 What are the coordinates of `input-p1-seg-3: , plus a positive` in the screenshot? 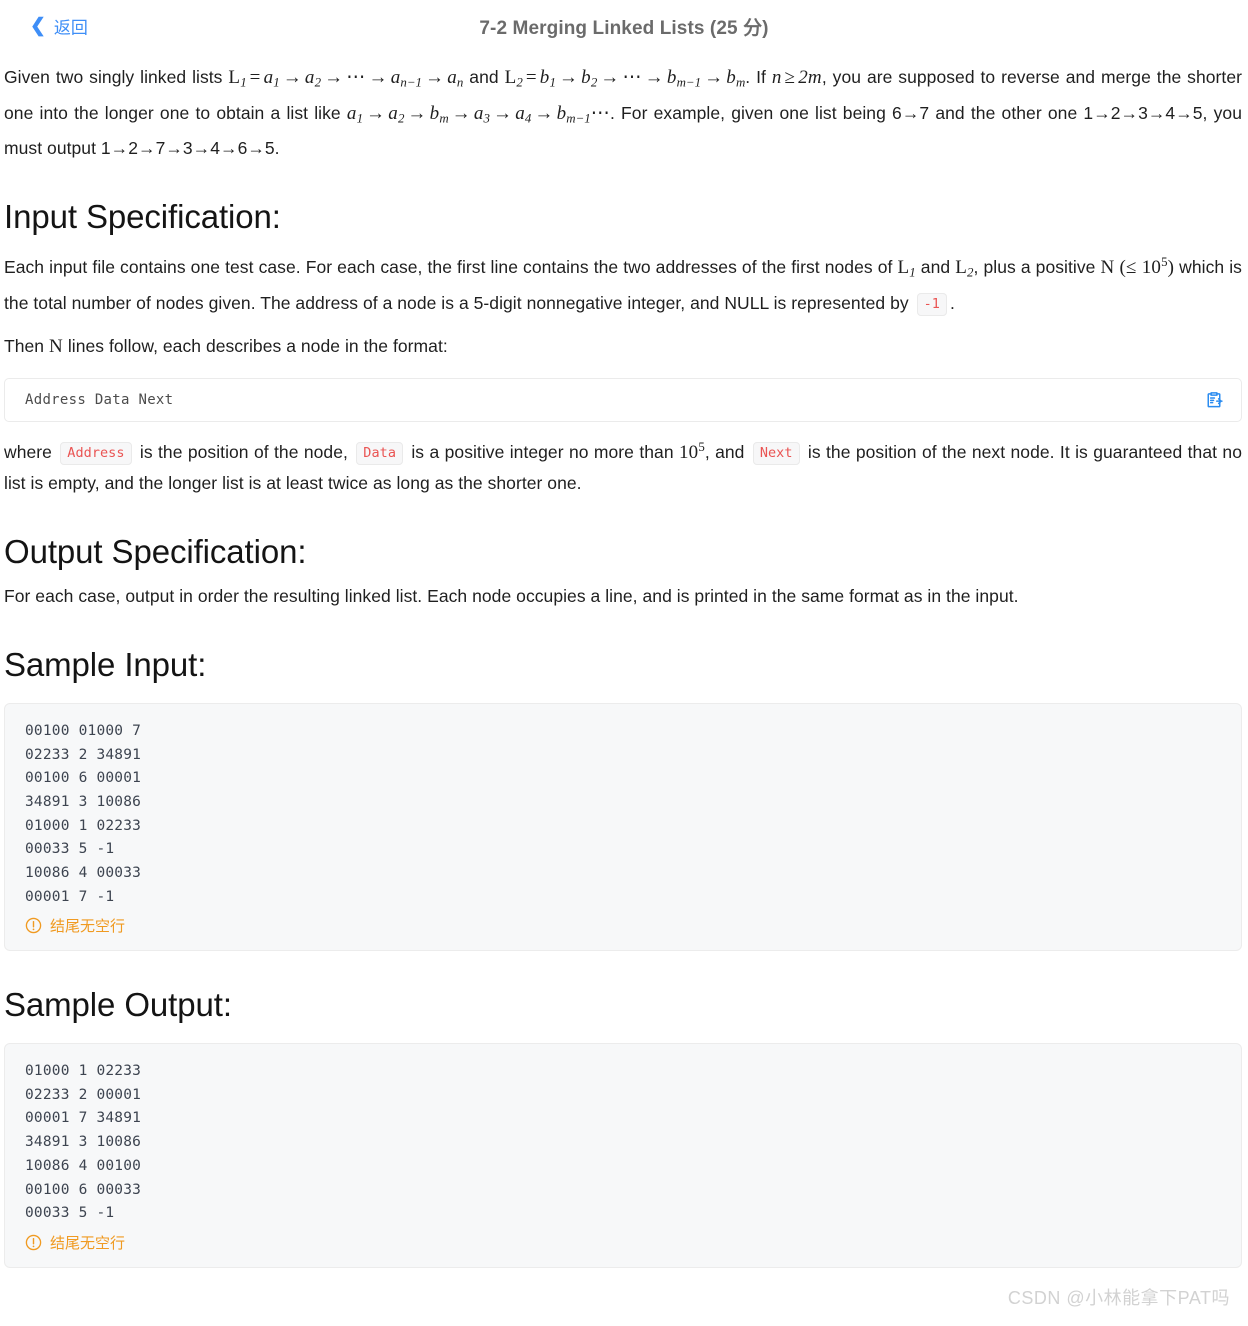 It's located at (1037, 266).